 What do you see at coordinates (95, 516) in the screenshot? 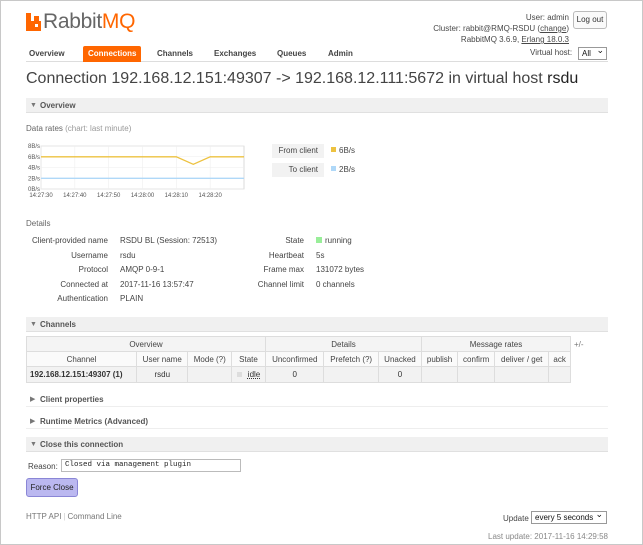
I see `command-line-link: Command Line` at bounding box center [95, 516].